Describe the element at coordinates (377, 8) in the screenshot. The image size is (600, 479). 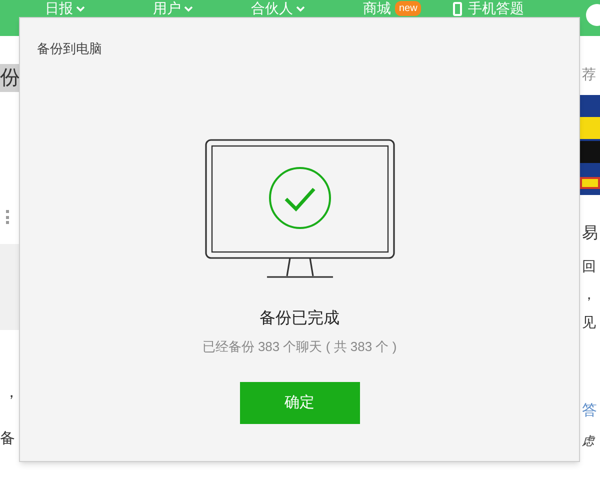
I see `nav-link: 商城` at that location.